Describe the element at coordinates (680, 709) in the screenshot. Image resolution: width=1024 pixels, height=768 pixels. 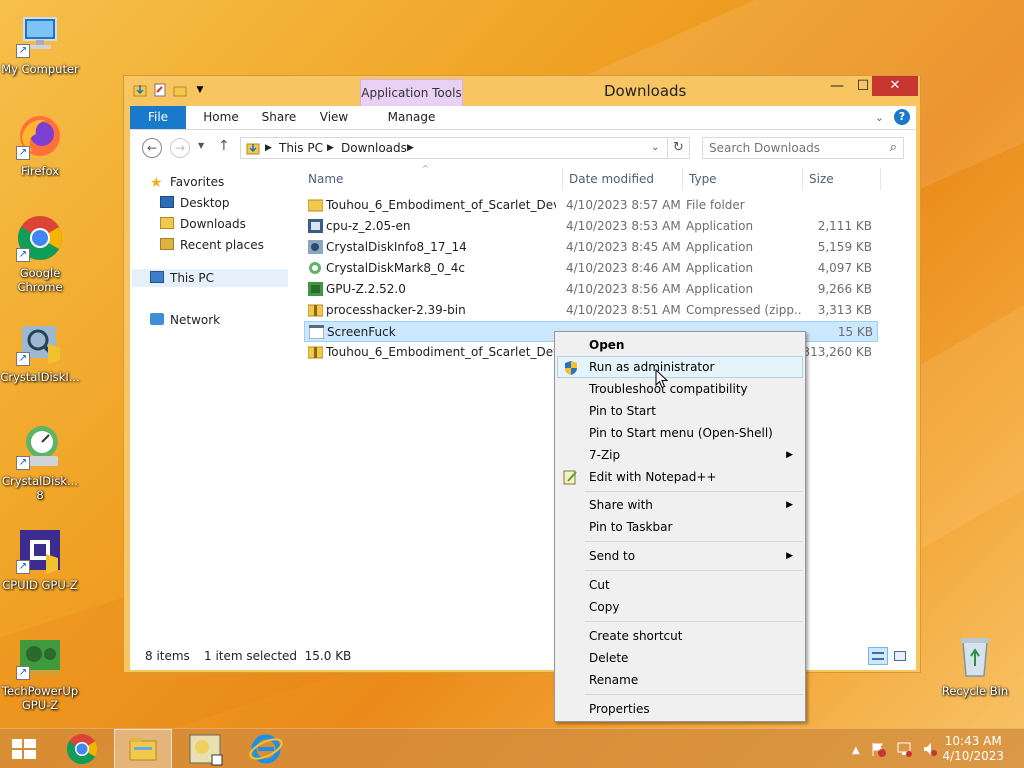
I see `menu-item-properties: Properties` at that location.